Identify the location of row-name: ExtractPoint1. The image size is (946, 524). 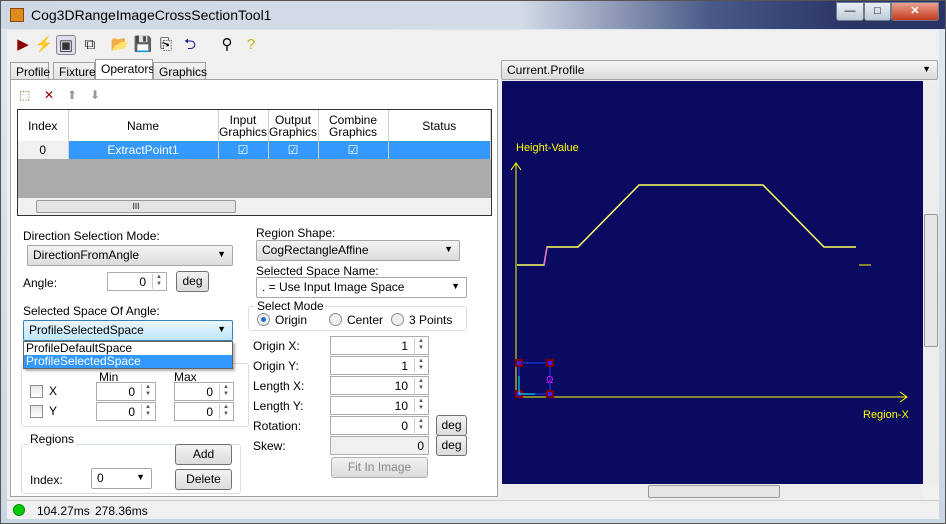
(143, 150).